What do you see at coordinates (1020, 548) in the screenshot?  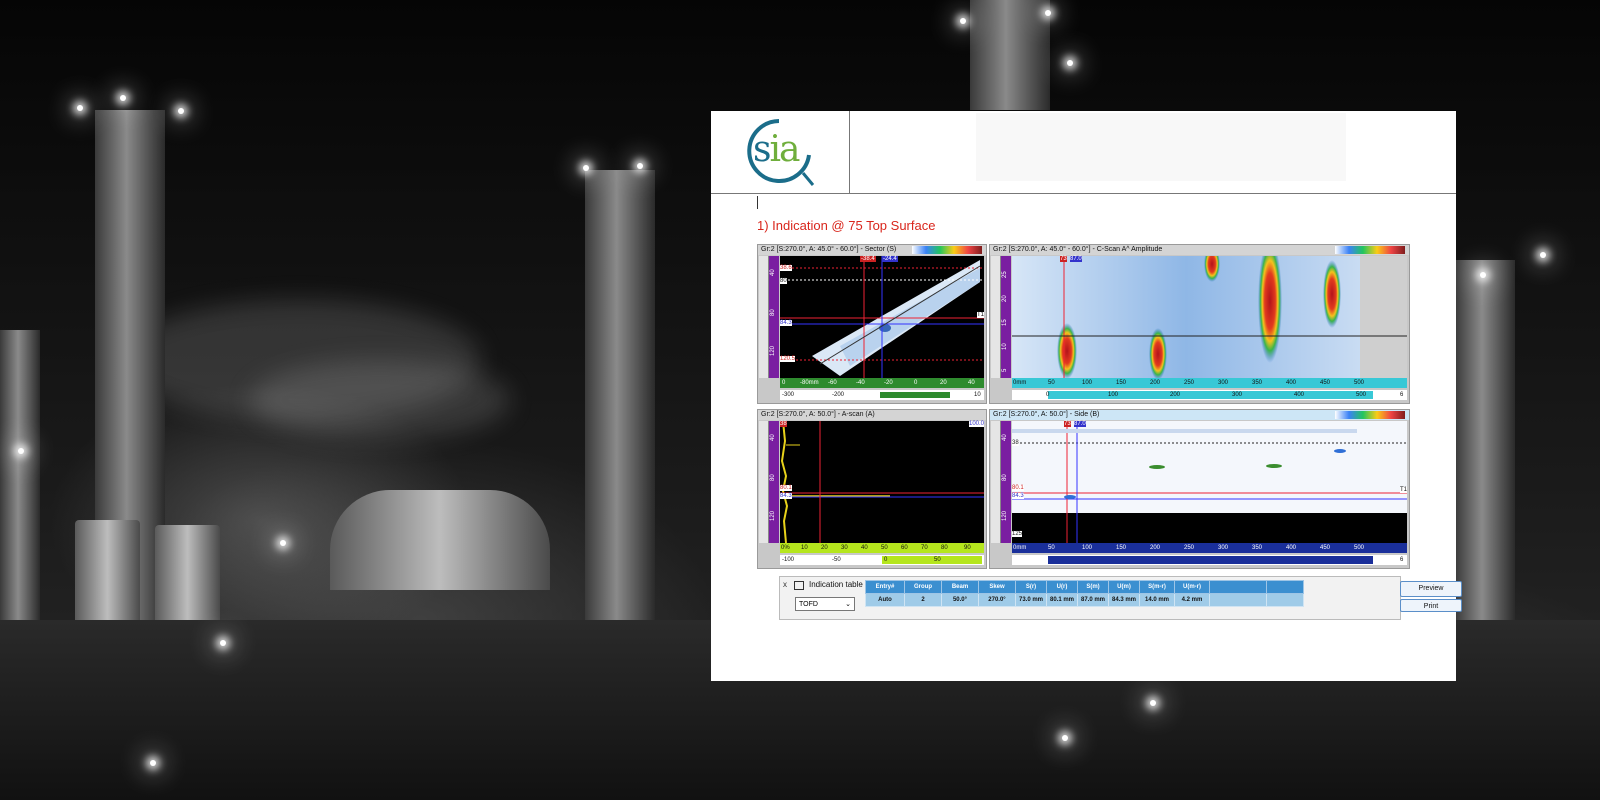 I see `tick-label: 0mm` at bounding box center [1020, 548].